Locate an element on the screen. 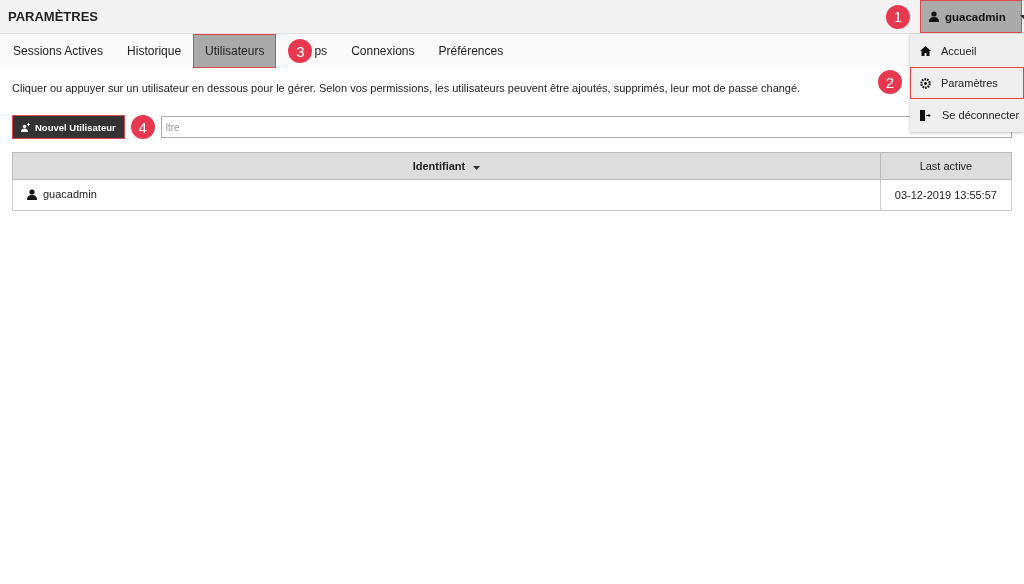 The image size is (1024, 584). tab: Connexions is located at coordinates (383, 51).